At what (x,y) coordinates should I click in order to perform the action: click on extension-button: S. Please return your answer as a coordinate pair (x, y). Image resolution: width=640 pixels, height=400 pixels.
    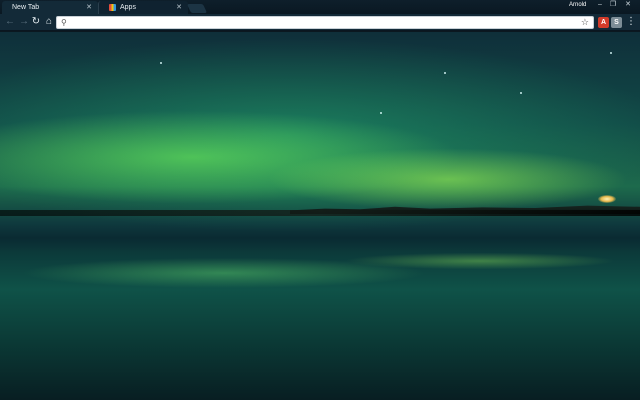
    Looking at the image, I should click on (616, 22).